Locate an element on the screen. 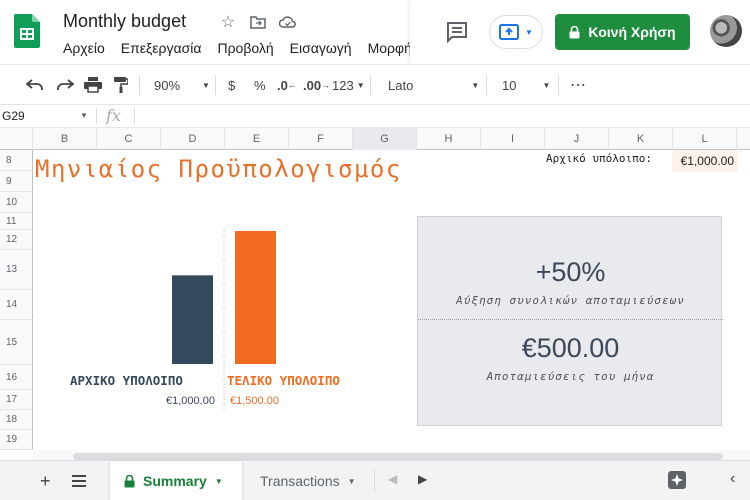  name-box: G29 ▼ is located at coordinates (47, 116).